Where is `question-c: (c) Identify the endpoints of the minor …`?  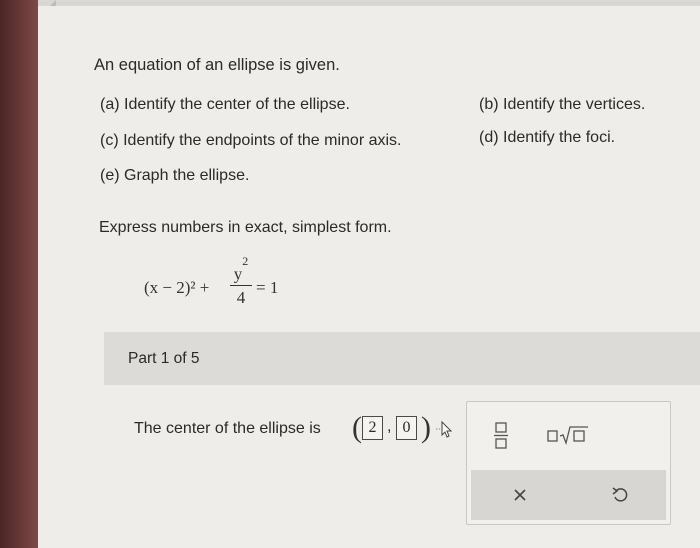 question-c: (c) Identify the endpoints of the minor … is located at coordinates (251, 140).